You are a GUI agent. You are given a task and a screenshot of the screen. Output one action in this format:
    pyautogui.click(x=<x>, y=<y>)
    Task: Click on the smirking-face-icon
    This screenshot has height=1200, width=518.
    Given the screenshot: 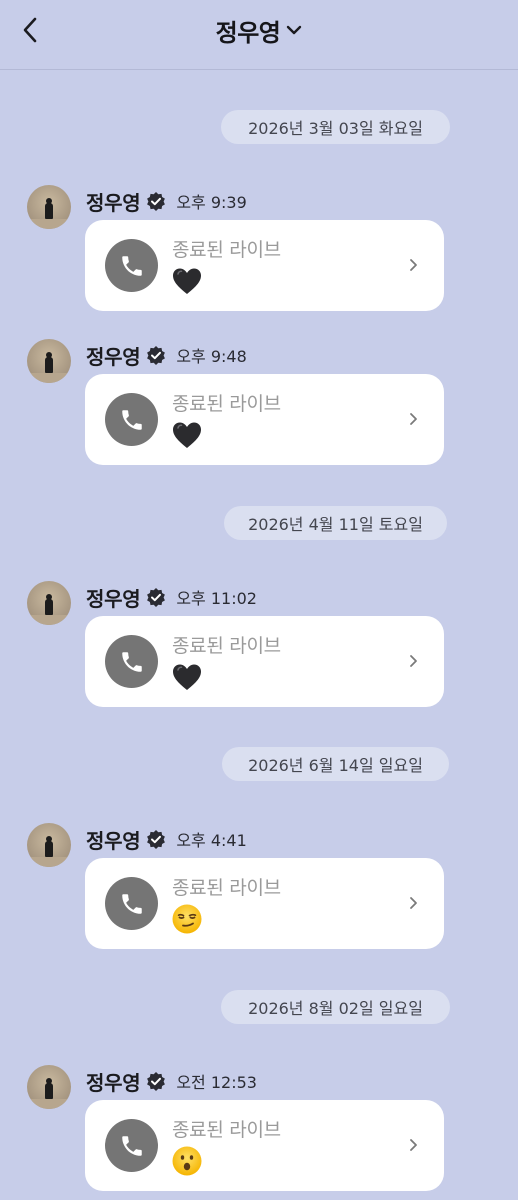 What is the action you would take?
    pyautogui.click(x=187, y=919)
    